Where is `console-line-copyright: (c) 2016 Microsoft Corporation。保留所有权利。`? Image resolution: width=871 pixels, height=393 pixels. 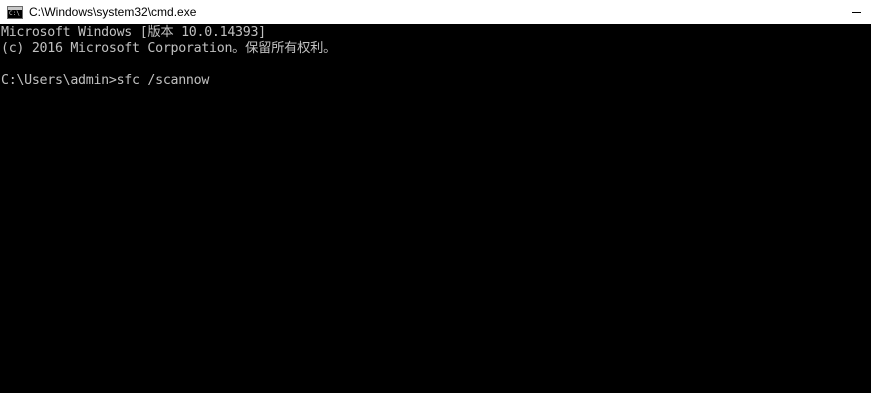 console-line-copyright: (c) 2016 Microsoft Corporation。保留所有权利。 is located at coordinates (169, 48).